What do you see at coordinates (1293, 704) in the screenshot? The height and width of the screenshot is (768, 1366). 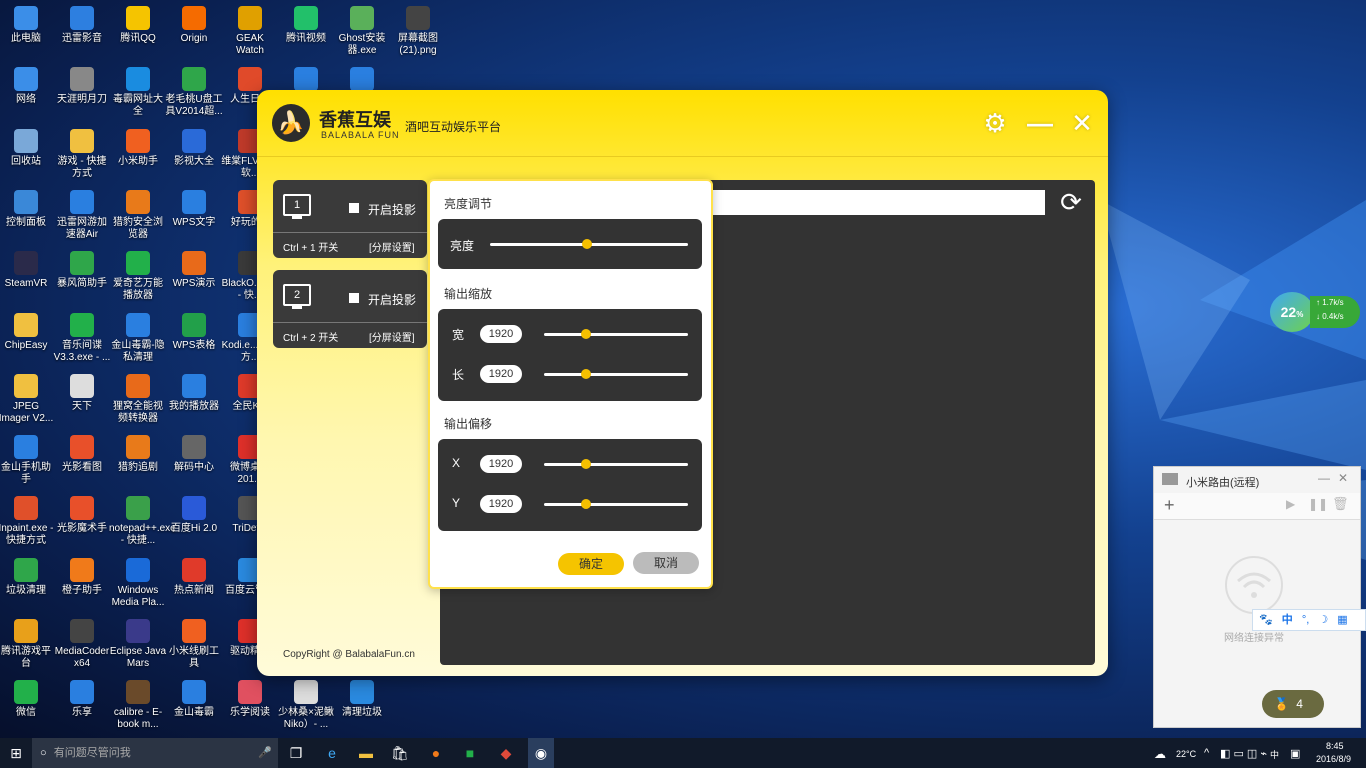 I see `medal-badge: 🏅 4` at bounding box center [1293, 704].